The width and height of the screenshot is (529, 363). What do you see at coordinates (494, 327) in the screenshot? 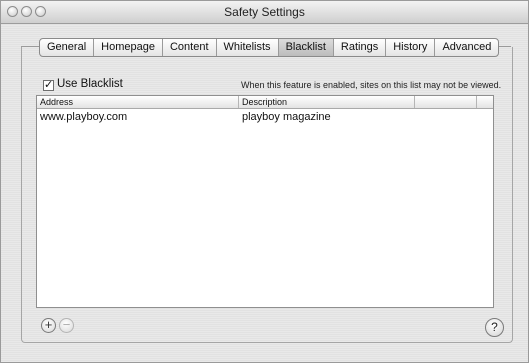
I see `help-button: ?` at bounding box center [494, 327].